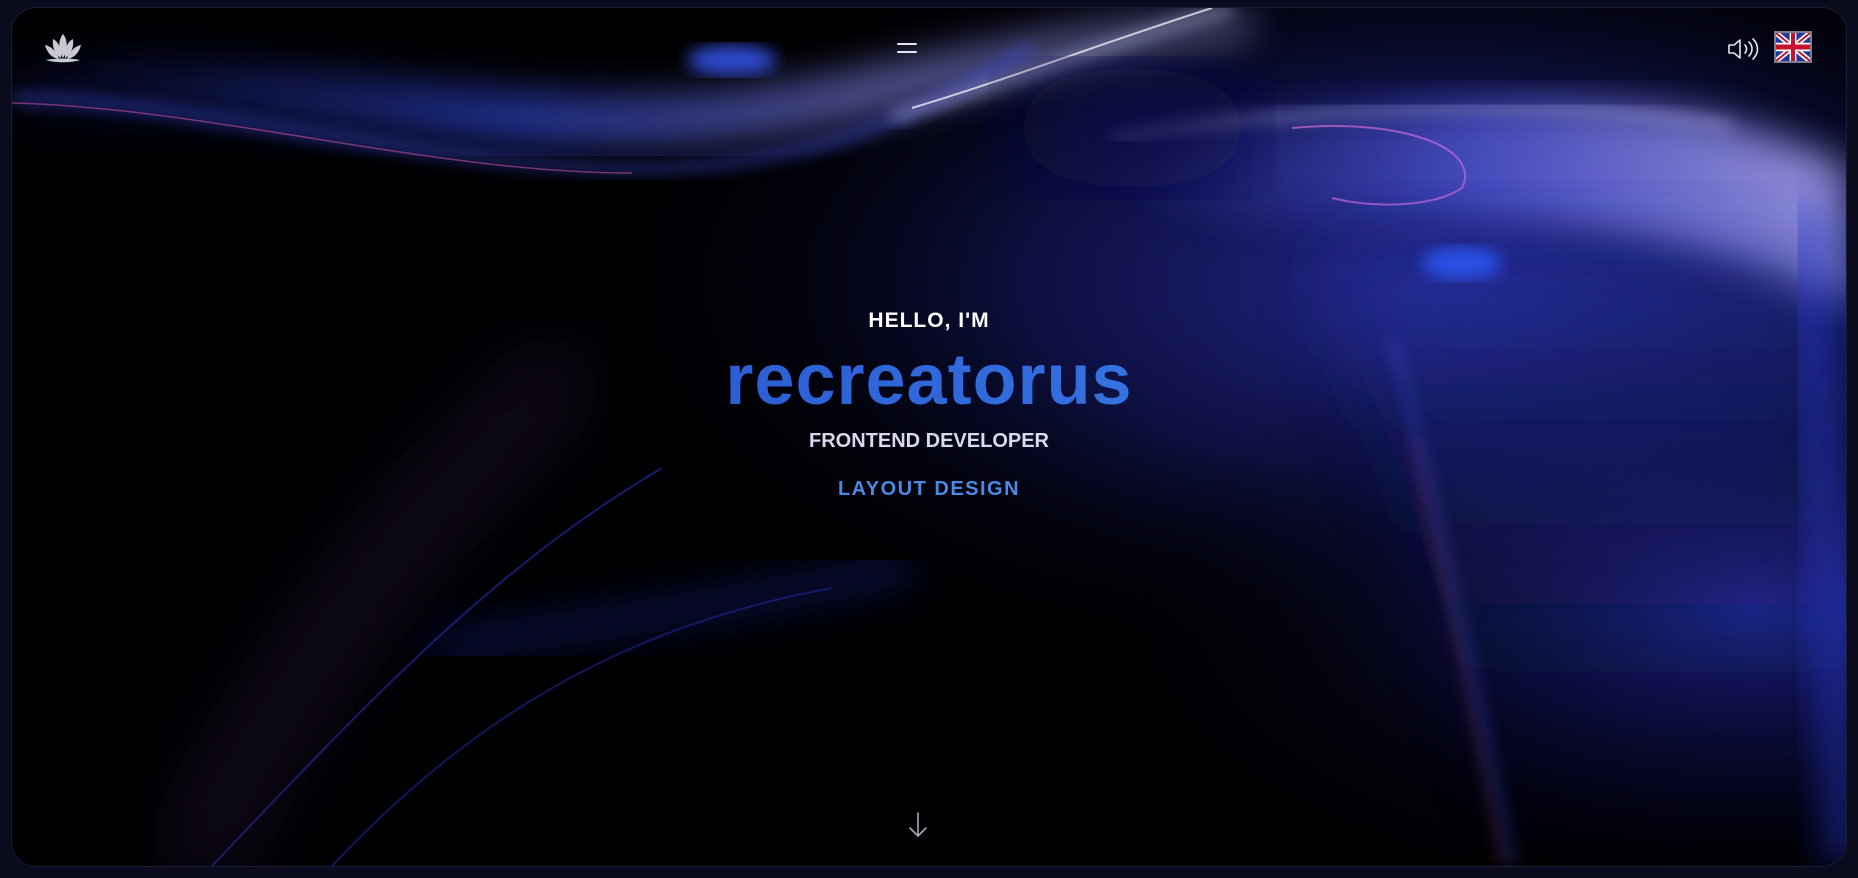 The height and width of the screenshot is (878, 1858). I want to click on sound-toggle-button, so click(1743, 49).